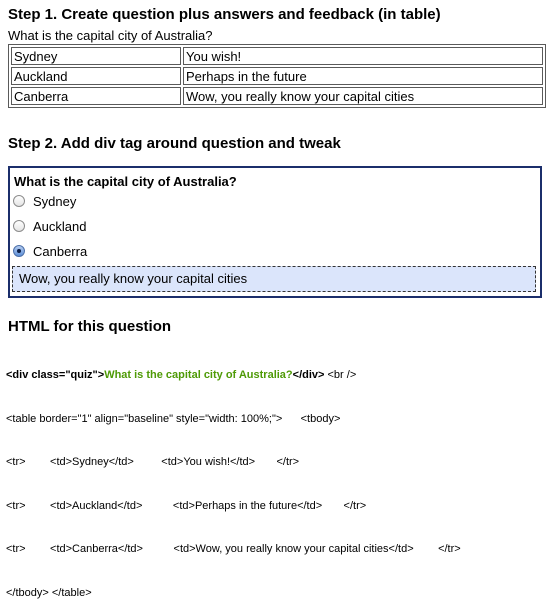  What do you see at coordinates (110, 35) in the screenshot?
I see `table-caption-question: What is the capital city of Australia?` at bounding box center [110, 35].